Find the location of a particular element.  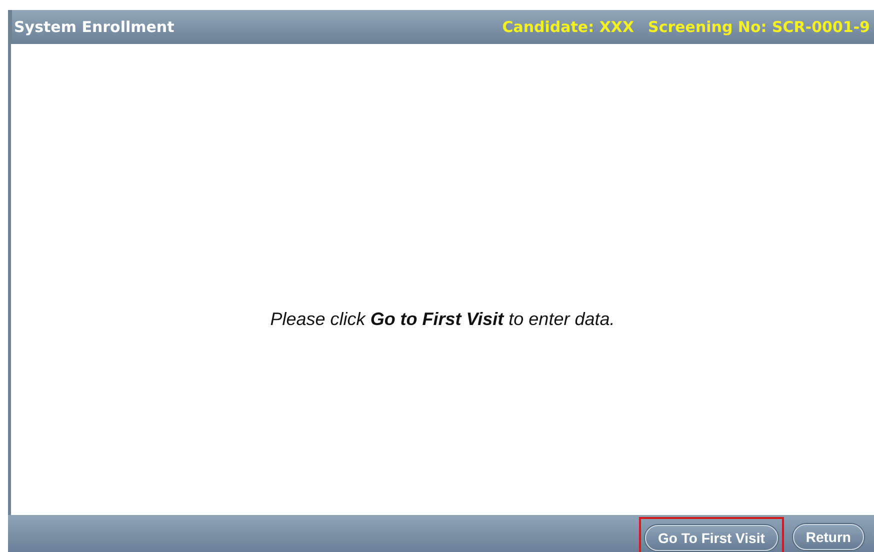

action-button: Go To First Visit is located at coordinates (711, 537).